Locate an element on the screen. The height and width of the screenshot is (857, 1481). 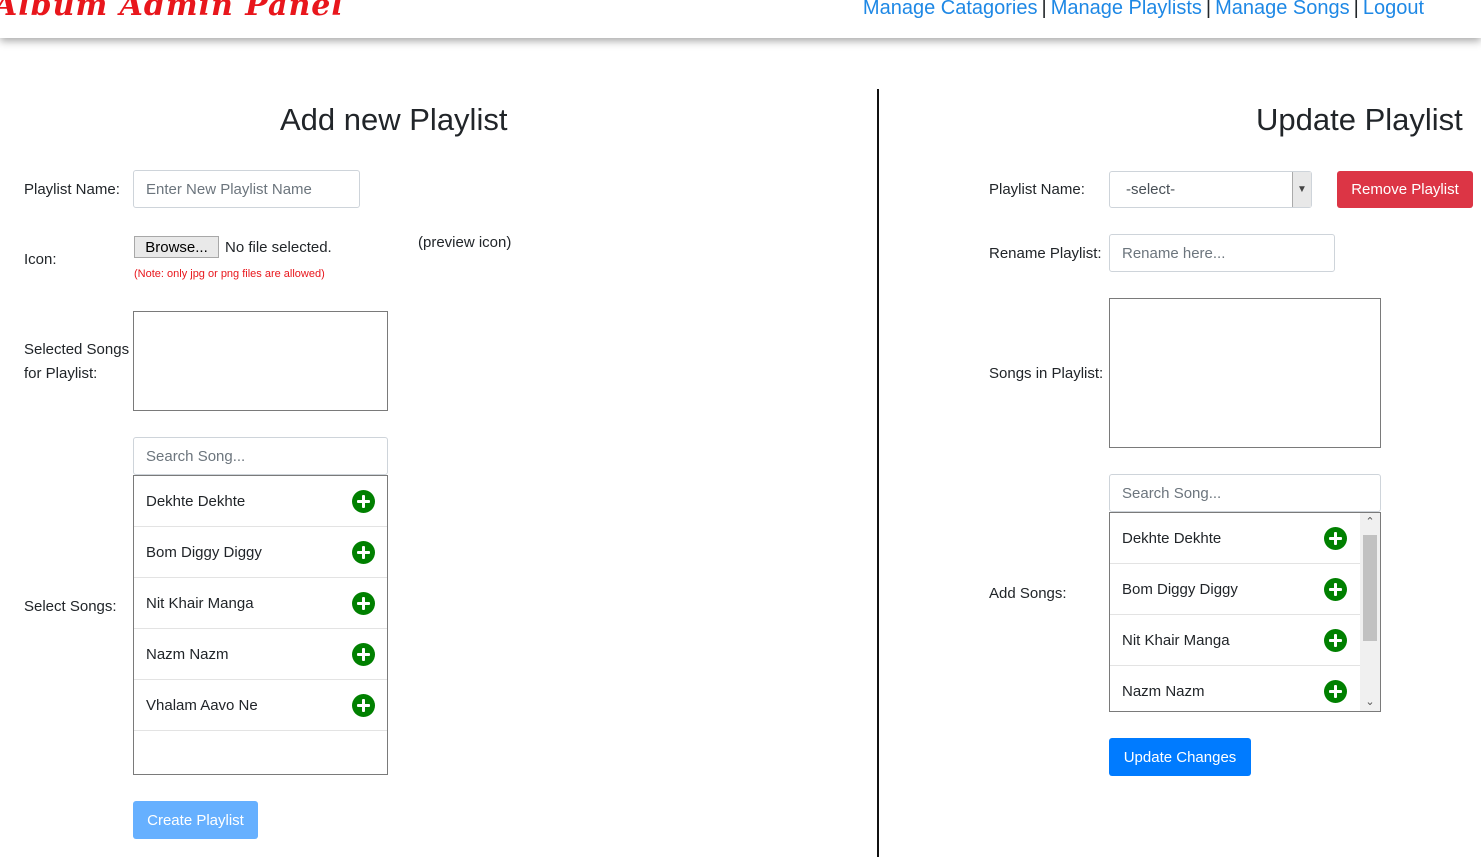
playlist-select-value: -select- is located at coordinates (1151, 189).